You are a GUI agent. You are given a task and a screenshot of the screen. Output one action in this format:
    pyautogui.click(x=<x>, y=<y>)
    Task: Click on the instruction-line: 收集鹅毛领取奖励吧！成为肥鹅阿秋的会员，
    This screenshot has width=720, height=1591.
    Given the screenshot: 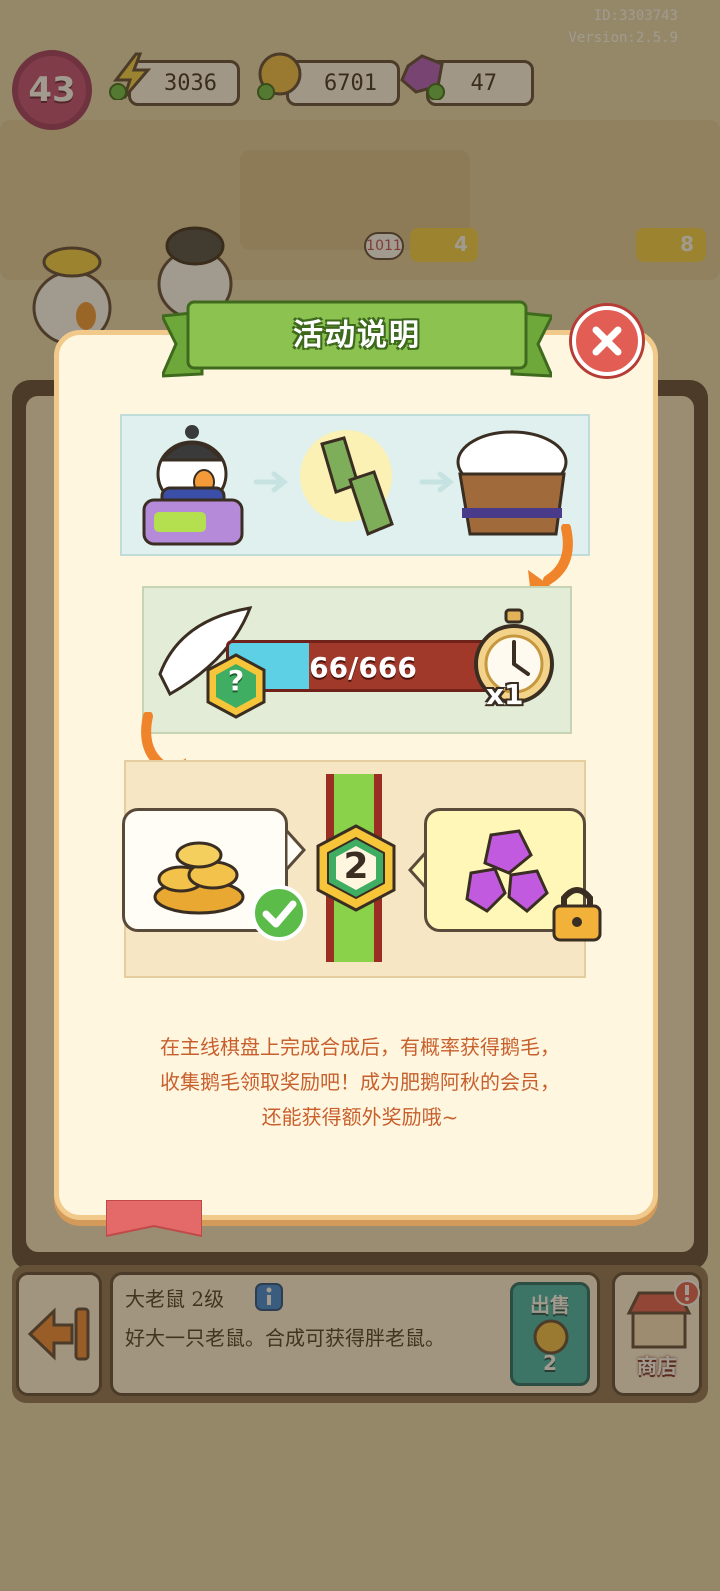 What is the action you would take?
    pyautogui.click(x=360, y=1082)
    